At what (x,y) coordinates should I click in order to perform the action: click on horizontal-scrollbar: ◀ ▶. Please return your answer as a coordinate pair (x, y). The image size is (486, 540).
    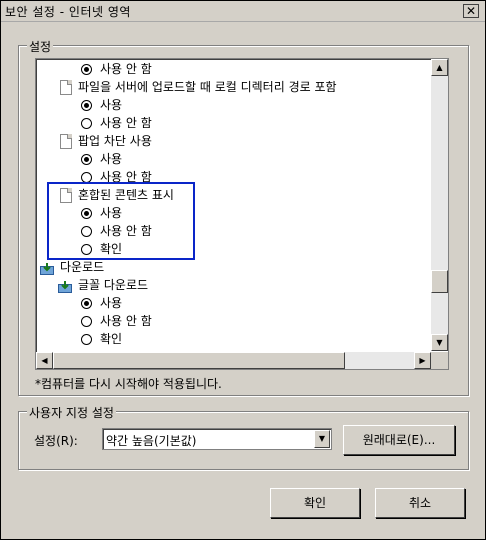
    Looking at the image, I should click on (233, 360).